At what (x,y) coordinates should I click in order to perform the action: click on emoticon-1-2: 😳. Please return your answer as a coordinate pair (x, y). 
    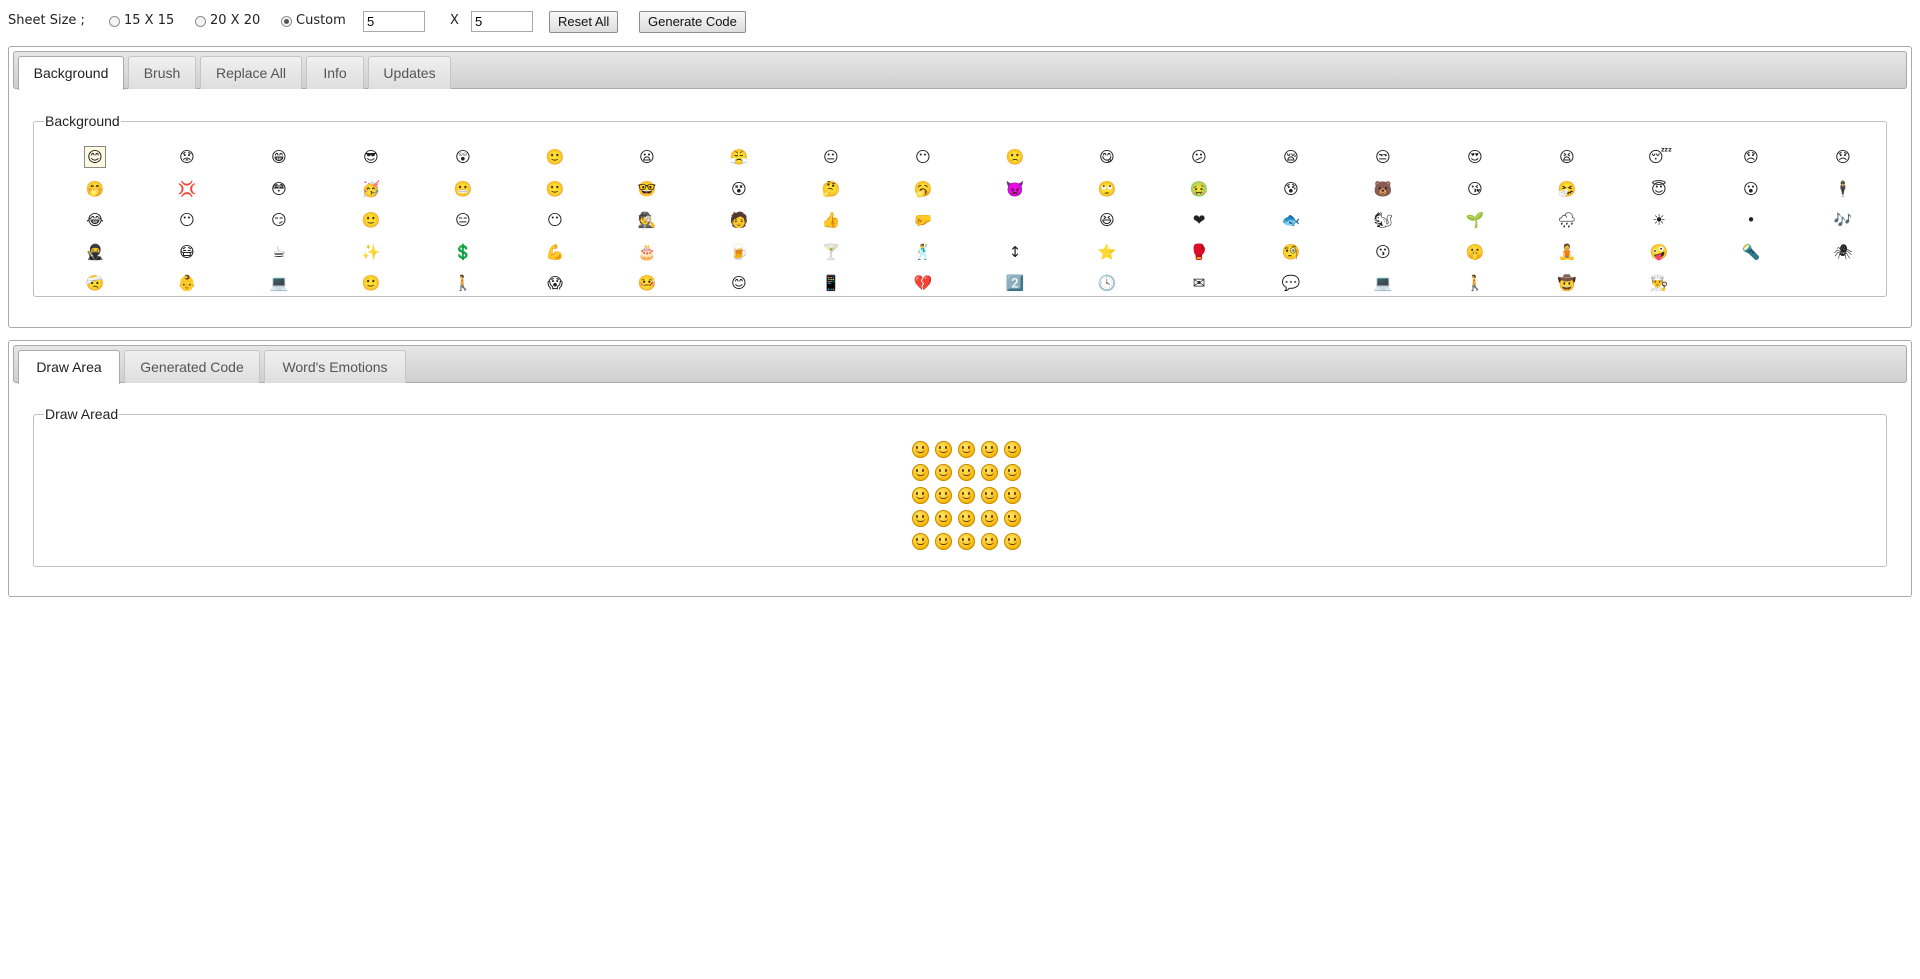
    Looking at the image, I should click on (279, 189).